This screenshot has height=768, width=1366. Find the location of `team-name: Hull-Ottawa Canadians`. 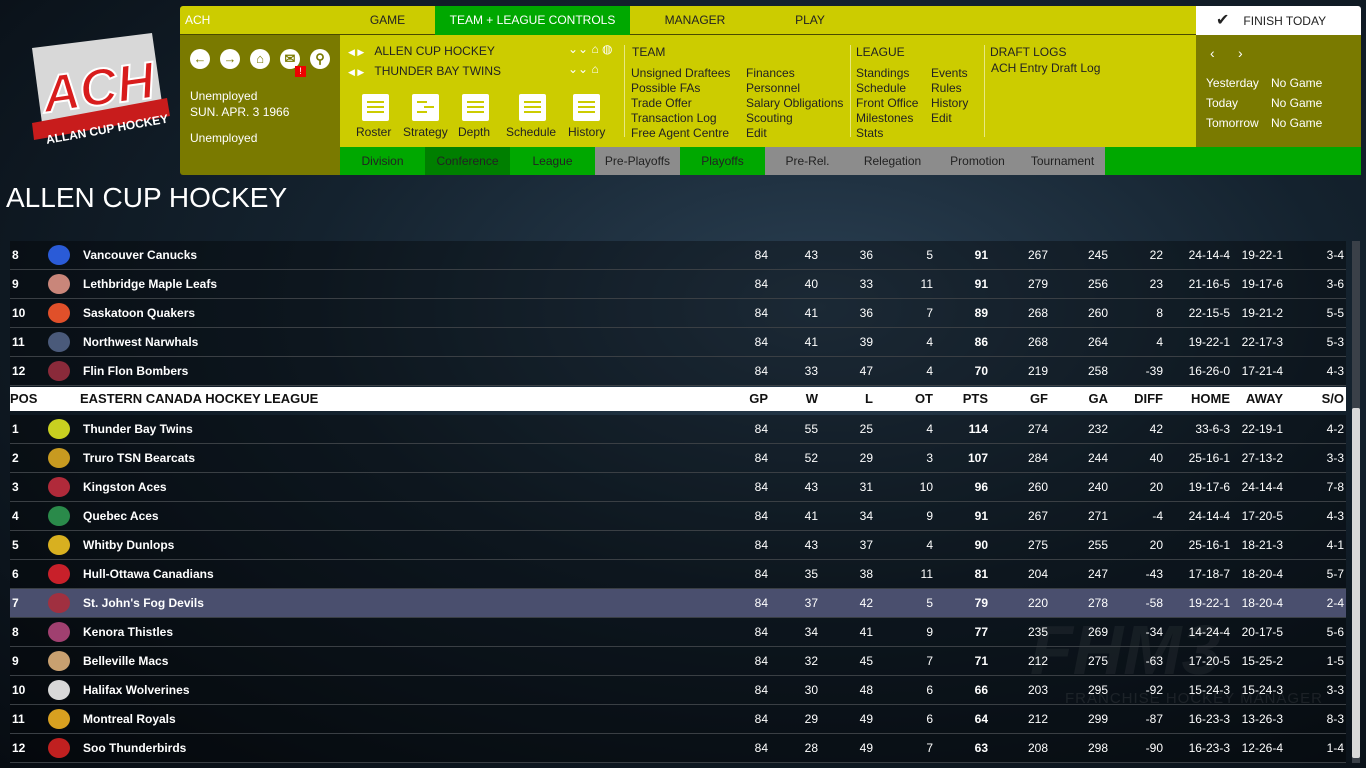

team-name: Hull-Ottawa Canadians is located at coordinates (148, 574).